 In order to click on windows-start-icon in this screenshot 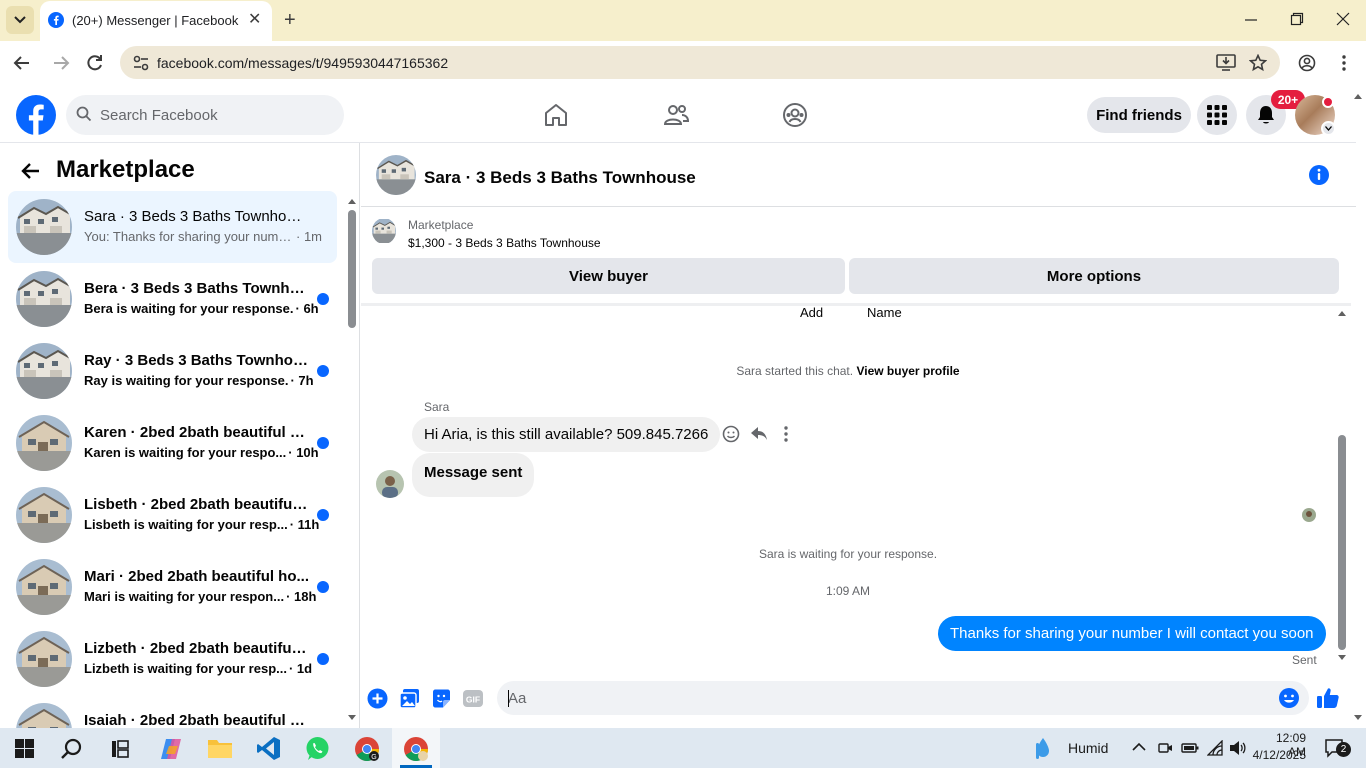, I will do `click(24, 748)`.